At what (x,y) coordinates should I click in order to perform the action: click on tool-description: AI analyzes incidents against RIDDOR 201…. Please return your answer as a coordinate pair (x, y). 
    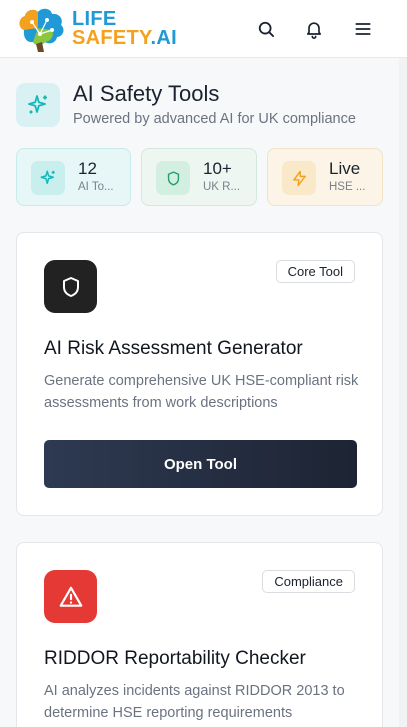
    Looking at the image, I should click on (194, 702).